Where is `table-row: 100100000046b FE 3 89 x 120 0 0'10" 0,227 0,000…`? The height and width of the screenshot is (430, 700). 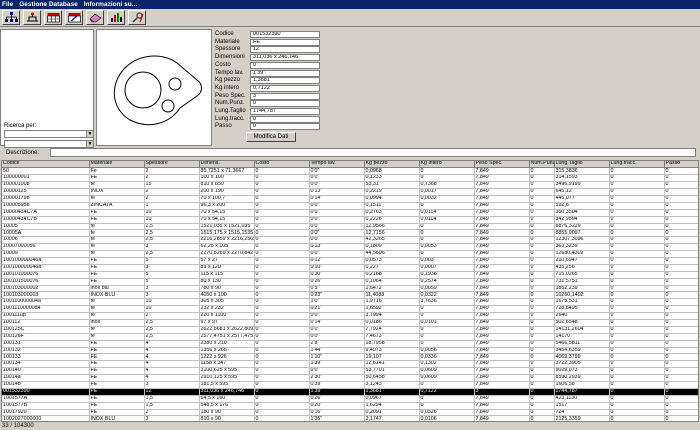
table-row: 100100000046b FE 3 89 x 120 0 0'10" 0,227 0,000… is located at coordinates (350, 268).